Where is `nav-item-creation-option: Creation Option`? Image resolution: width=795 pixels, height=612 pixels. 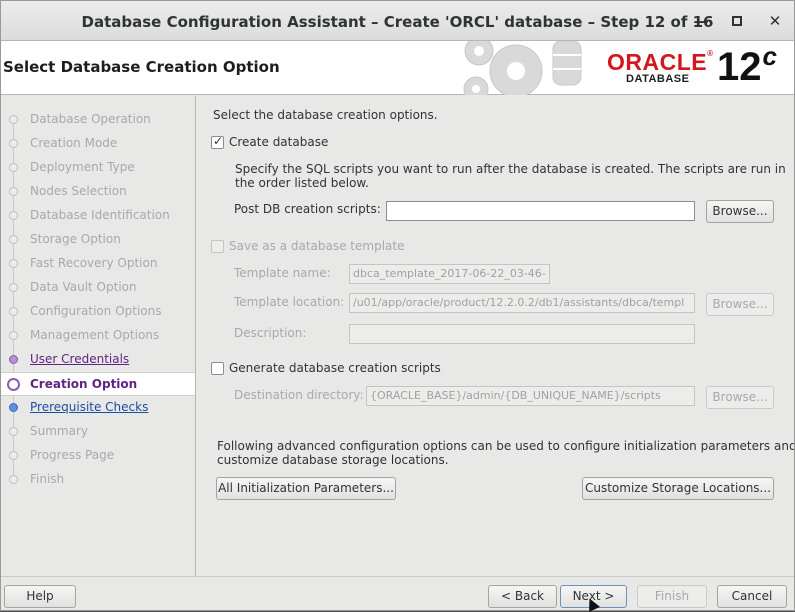 nav-item-creation-option: Creation Option is located at coordinates (98, 384).